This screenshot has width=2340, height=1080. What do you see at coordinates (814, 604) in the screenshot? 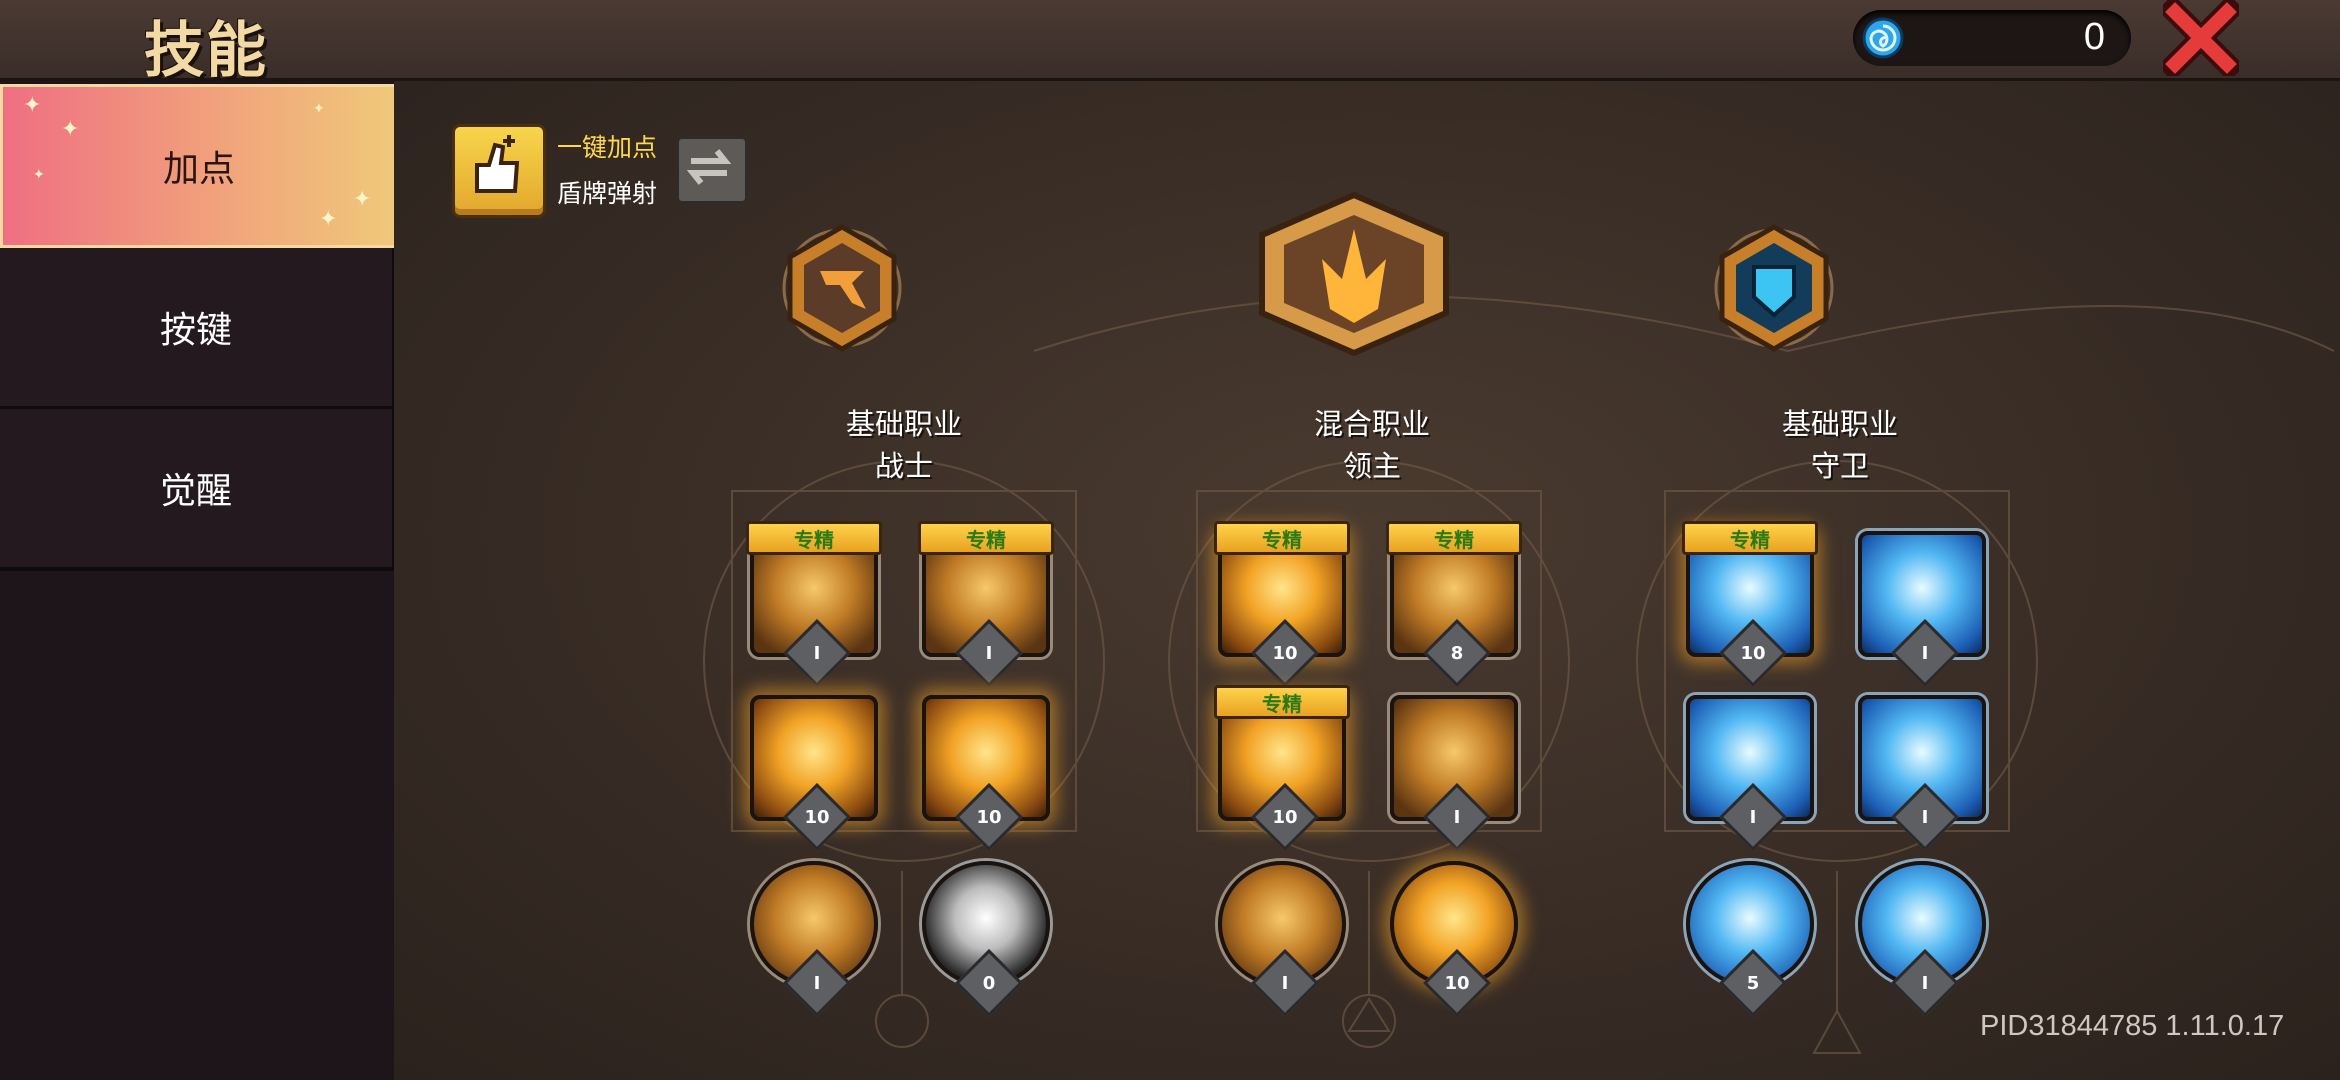
I see `warrior-skill-1: 专精 Ⅰ` at bounding box center [814, 604].